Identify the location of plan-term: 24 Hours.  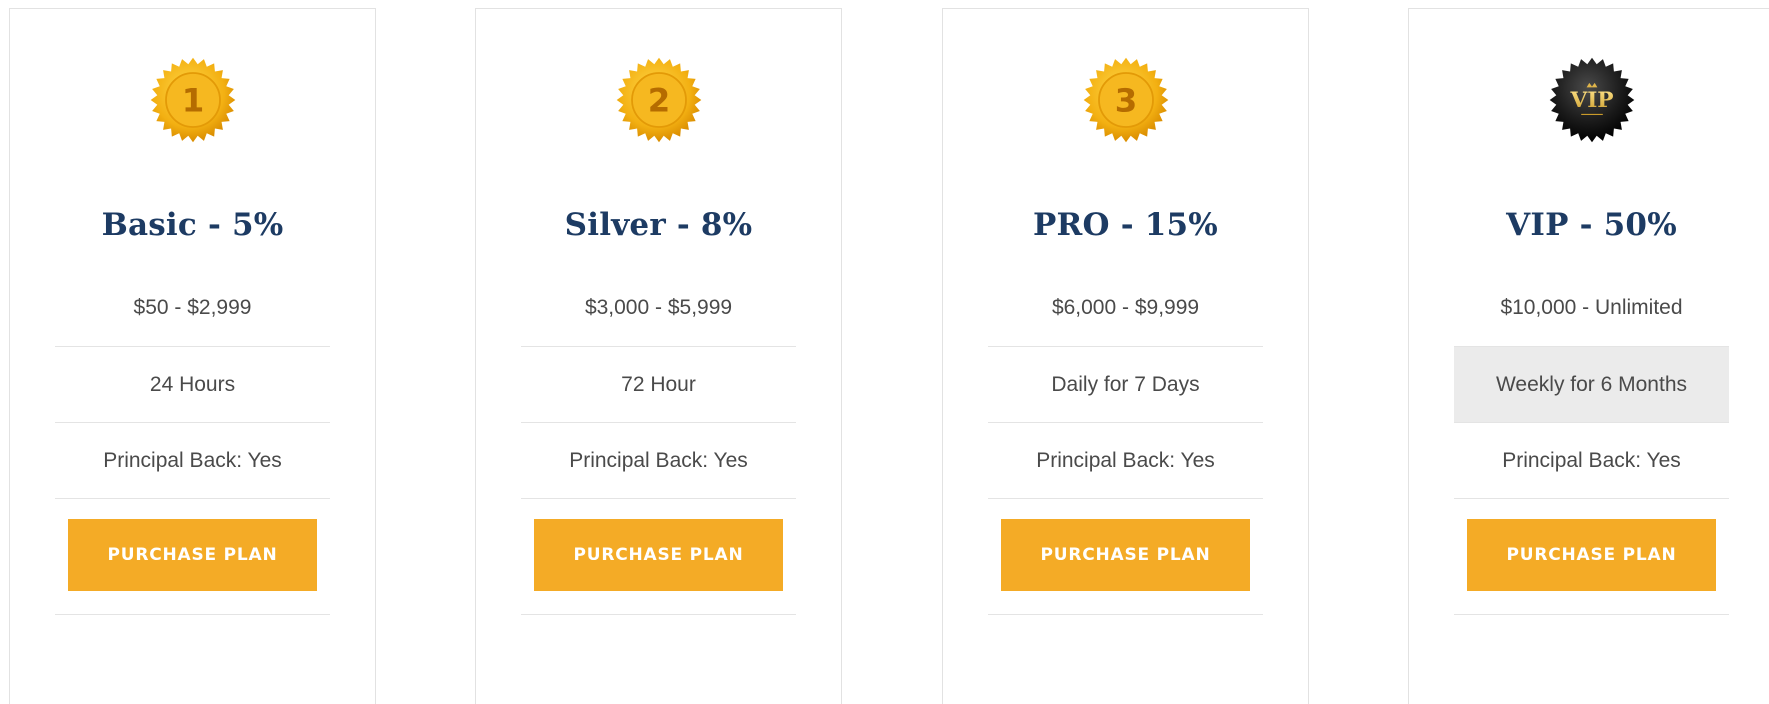
(192, 385).